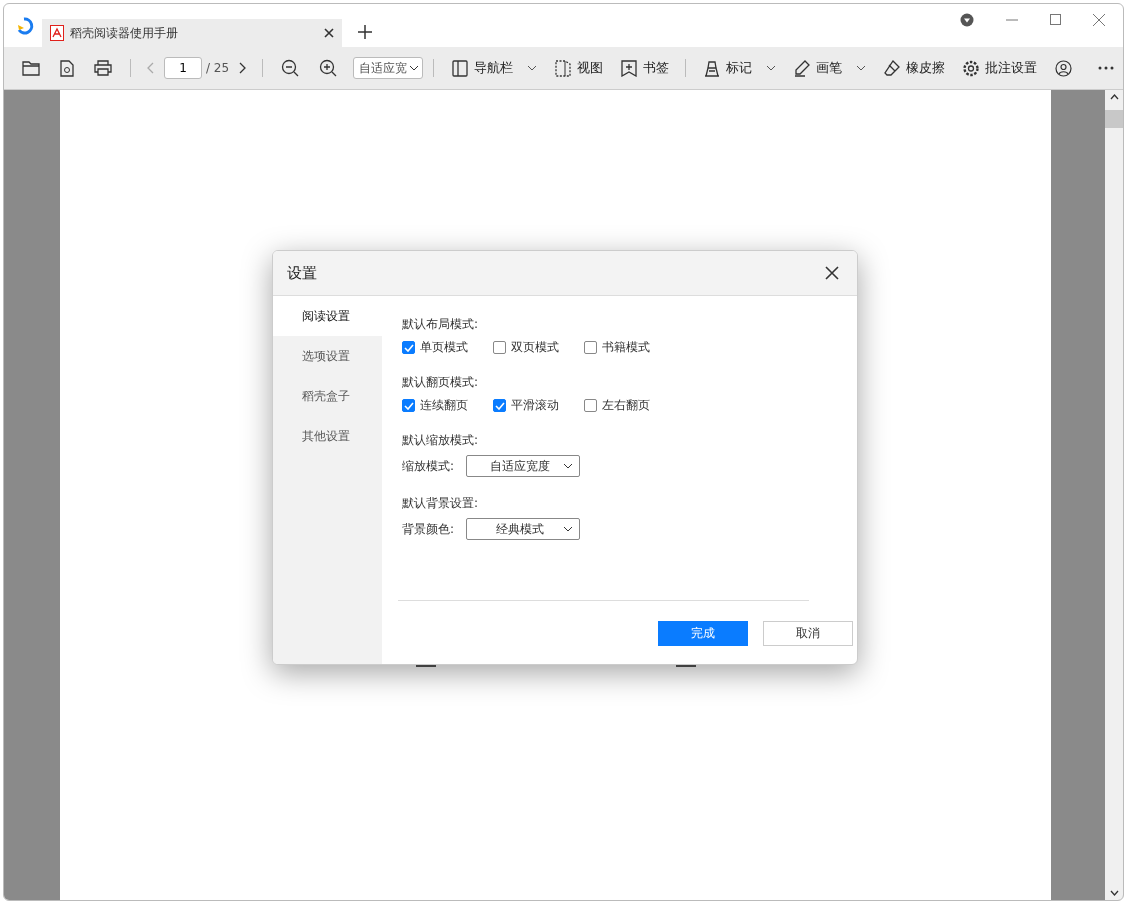  Describe the element at coordinates (192, 33) in the screenshot. I see `document-tab: 稻壳阅读器使用手册` at that location.